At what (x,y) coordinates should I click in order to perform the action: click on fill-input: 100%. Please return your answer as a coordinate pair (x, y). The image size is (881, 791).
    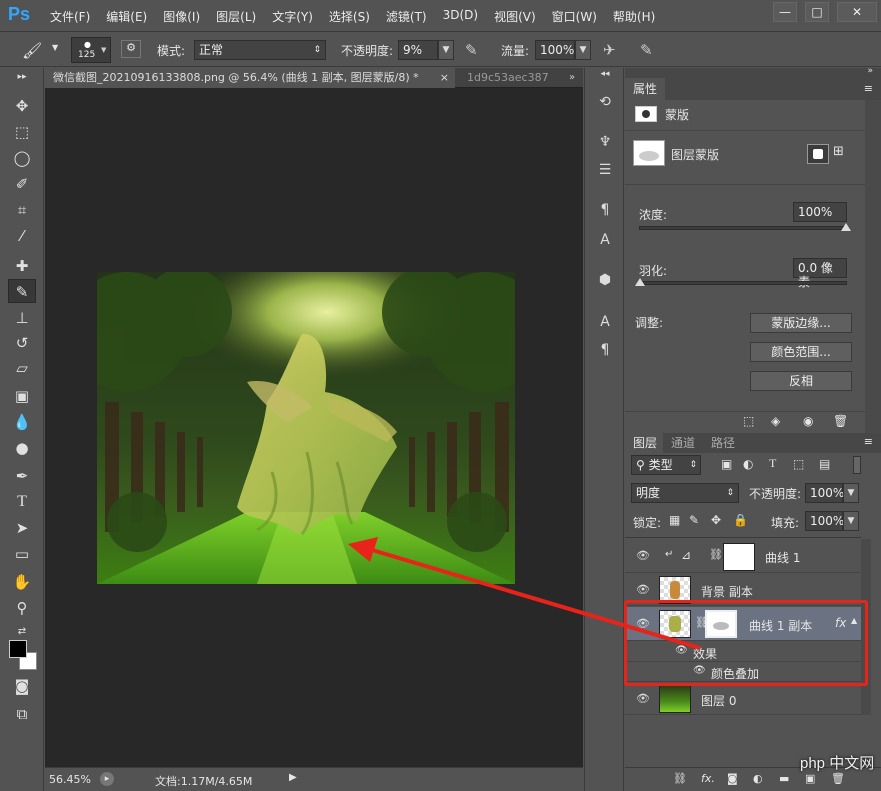
    Looking at the image, I should click on (824, 521).